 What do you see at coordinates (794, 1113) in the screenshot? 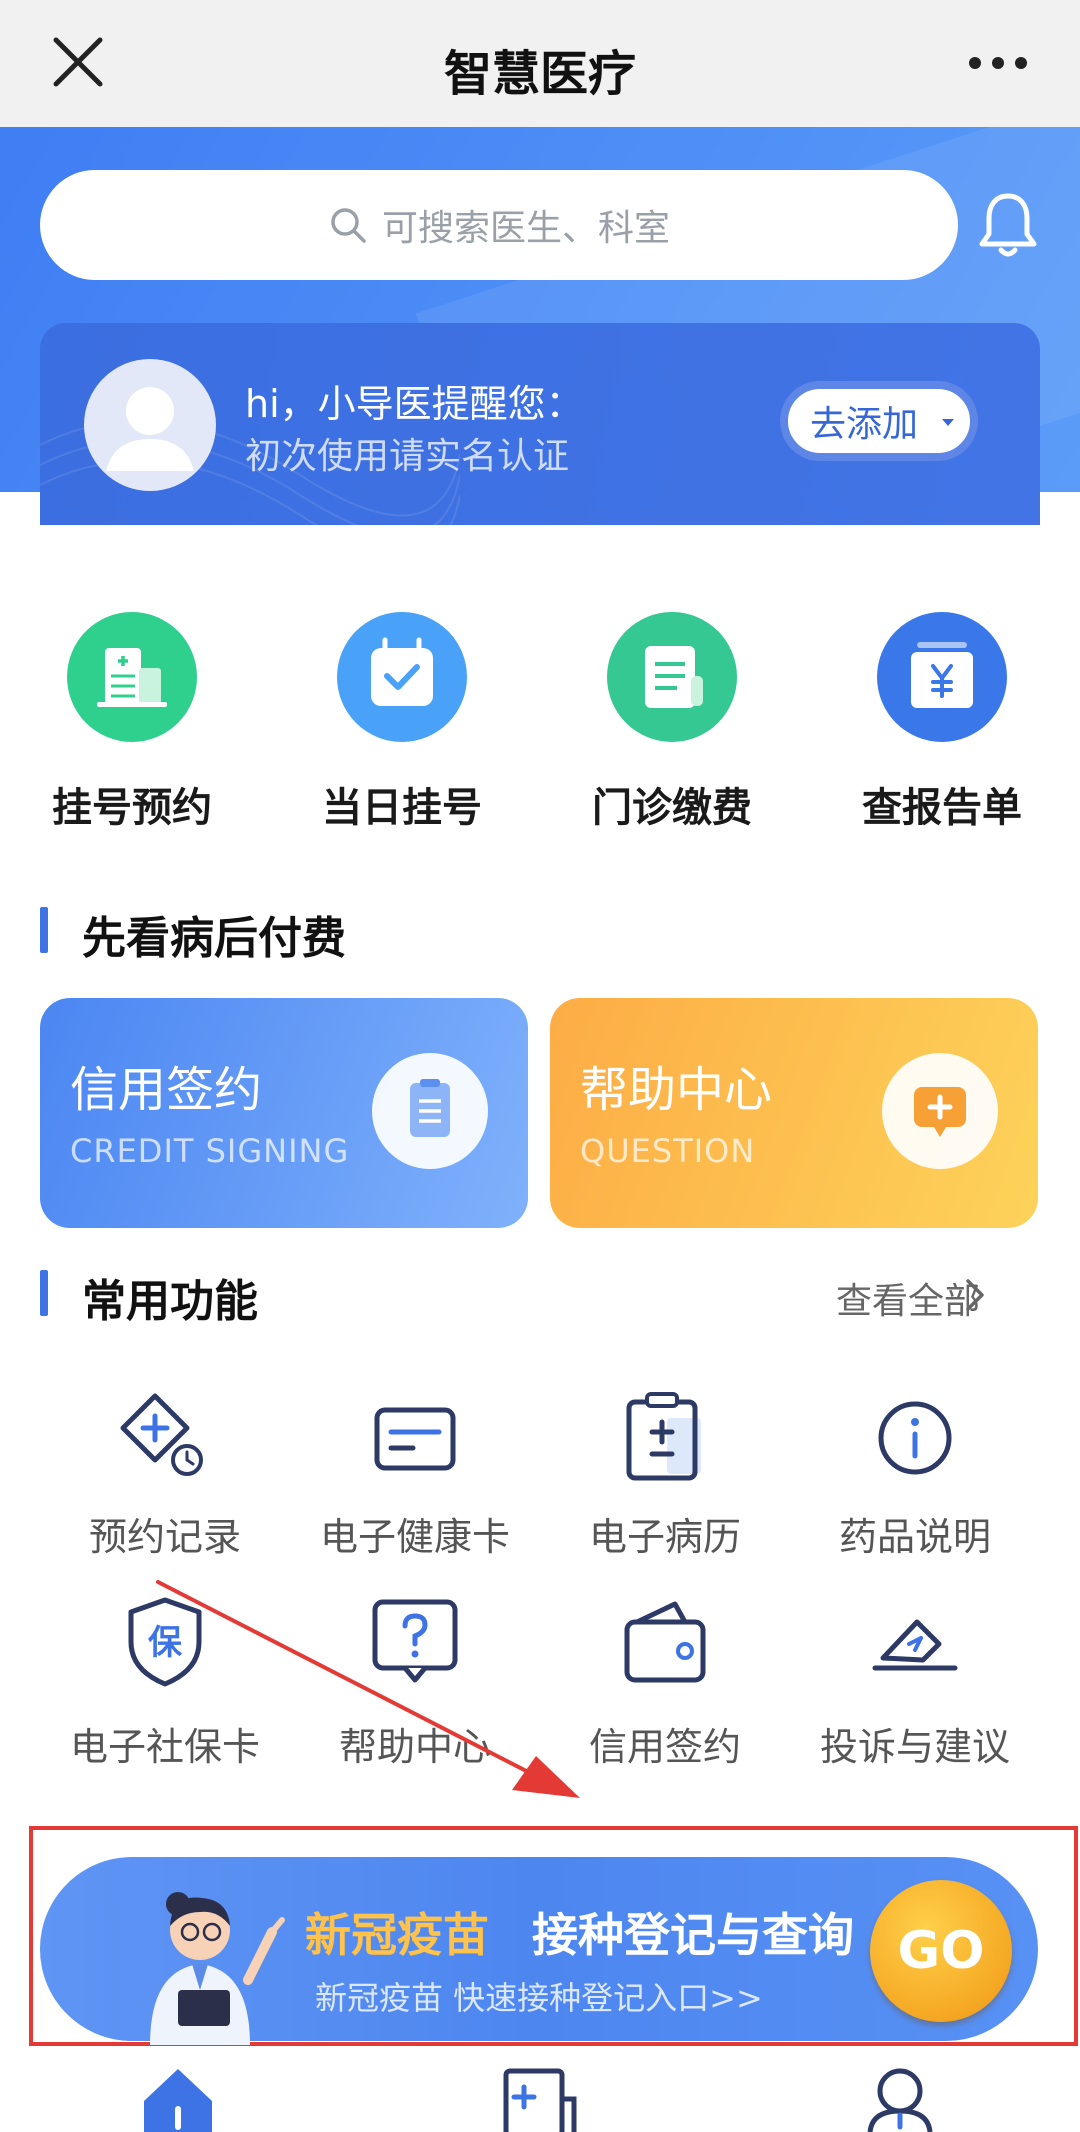
I see `promo-help-center: 帮助中心 QUESTION` at bounding box center [794, 1113].